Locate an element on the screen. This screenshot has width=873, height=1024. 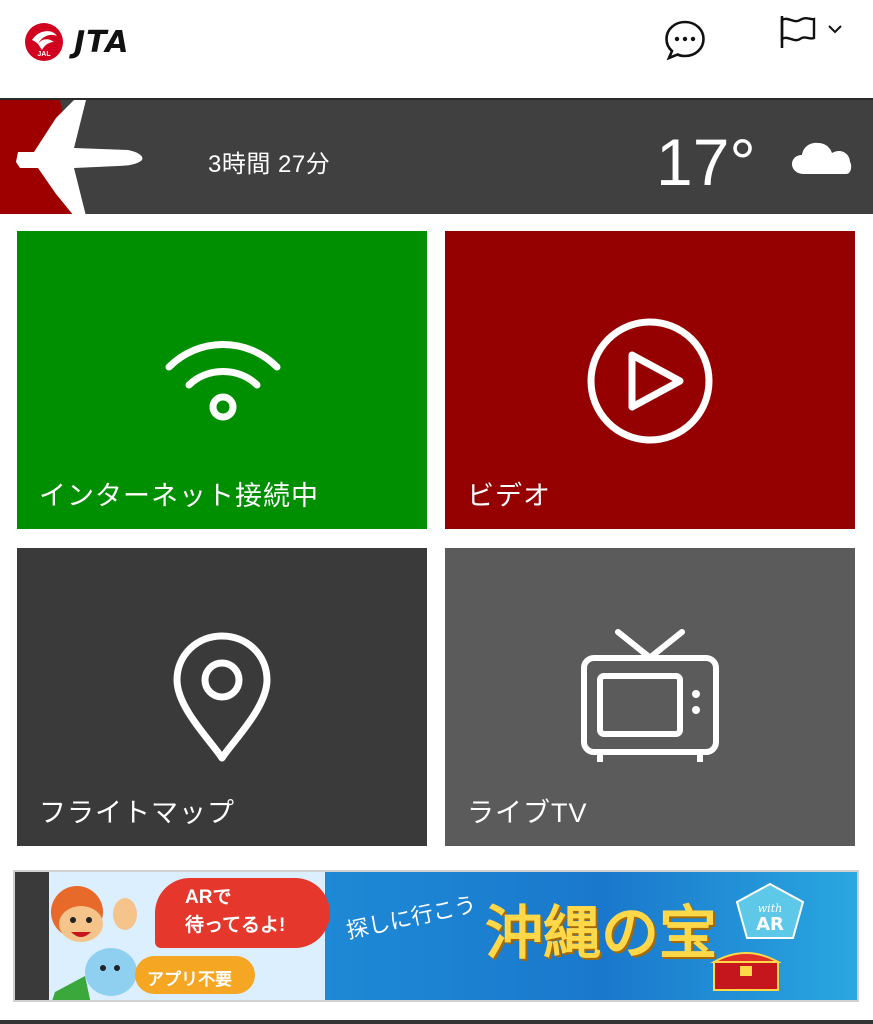
svg-text: AR is located at coordinates (770, 924).